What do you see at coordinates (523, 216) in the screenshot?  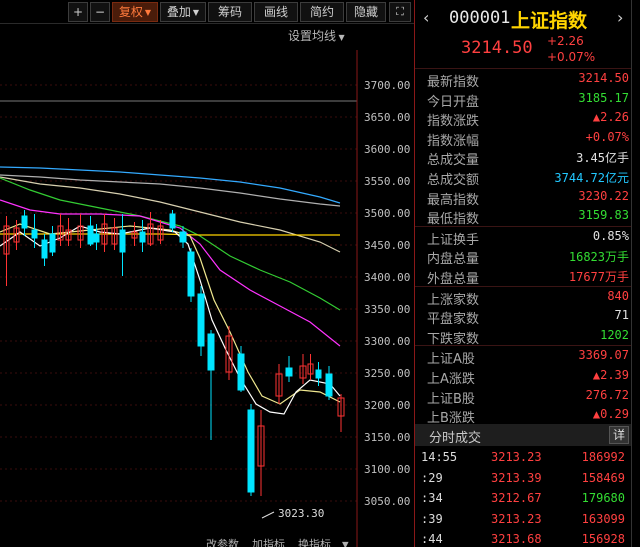 I see `stat-row: 最低指数 3159.83` at bounding box center [523, 216].